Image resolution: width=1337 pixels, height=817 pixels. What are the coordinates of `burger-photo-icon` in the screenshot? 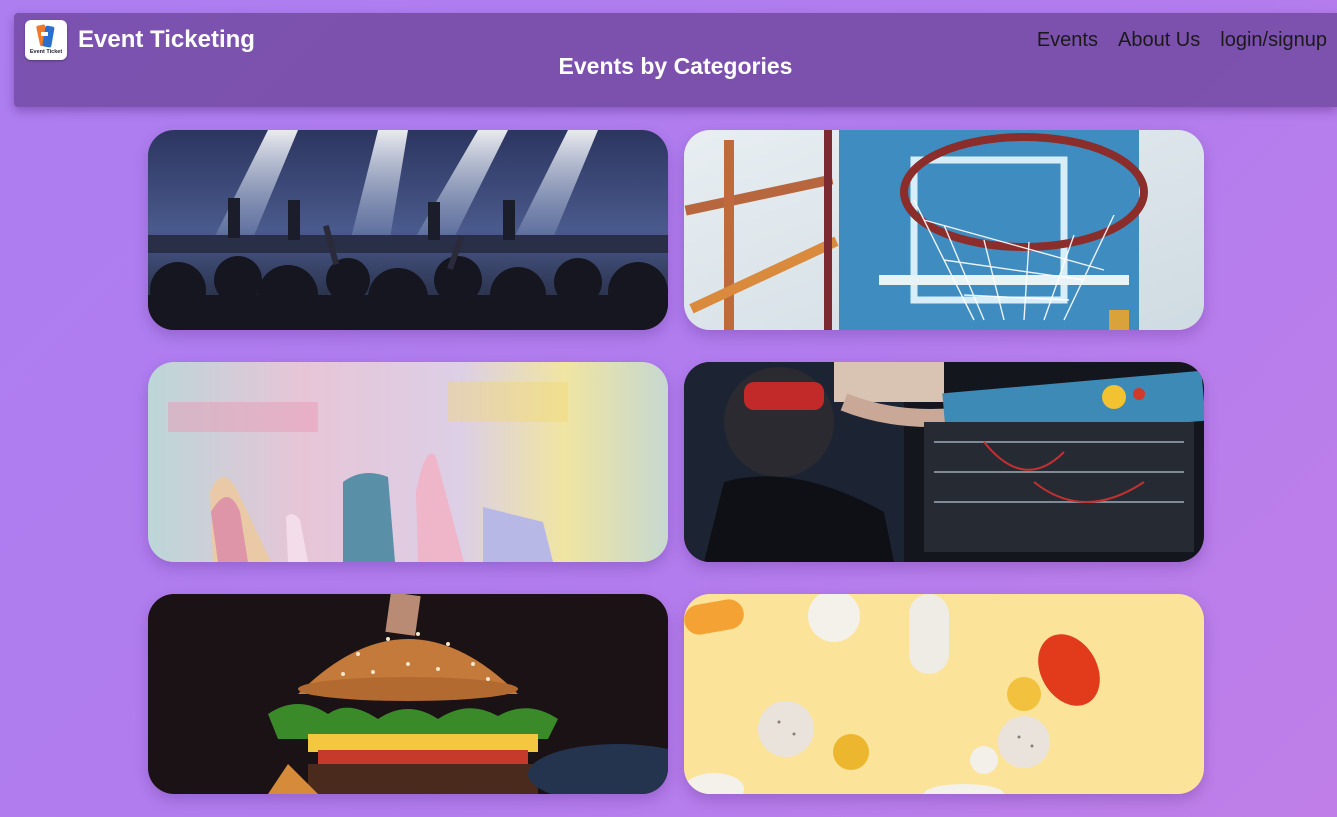 It's located at (408, 694).